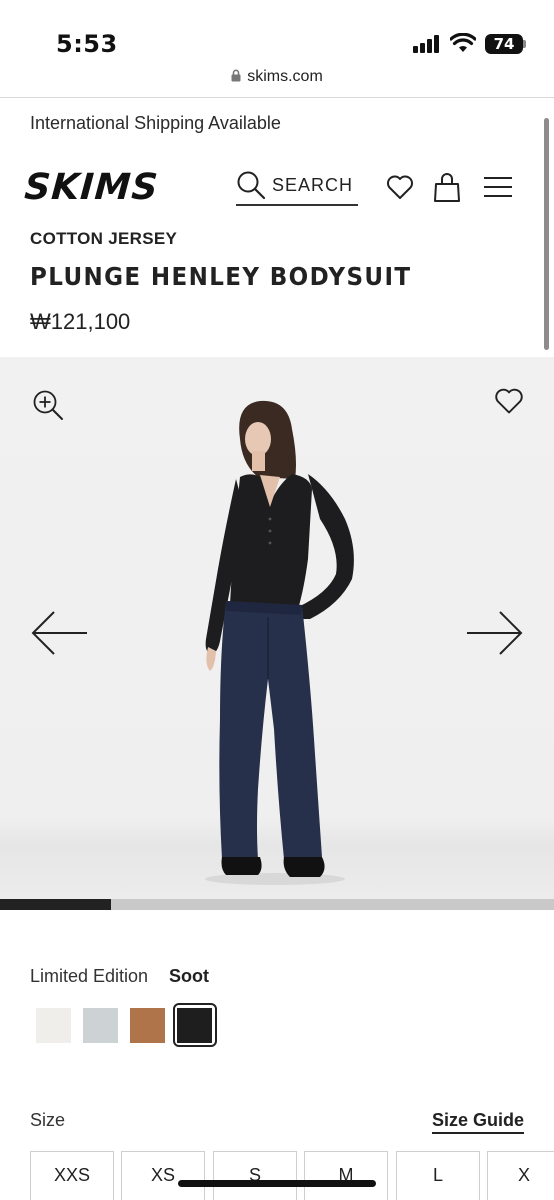 The image size is (554, 1200). Describe the element at coordinates (163, 1175) in the screenshot. I see `size-option-button: XS` at that location.